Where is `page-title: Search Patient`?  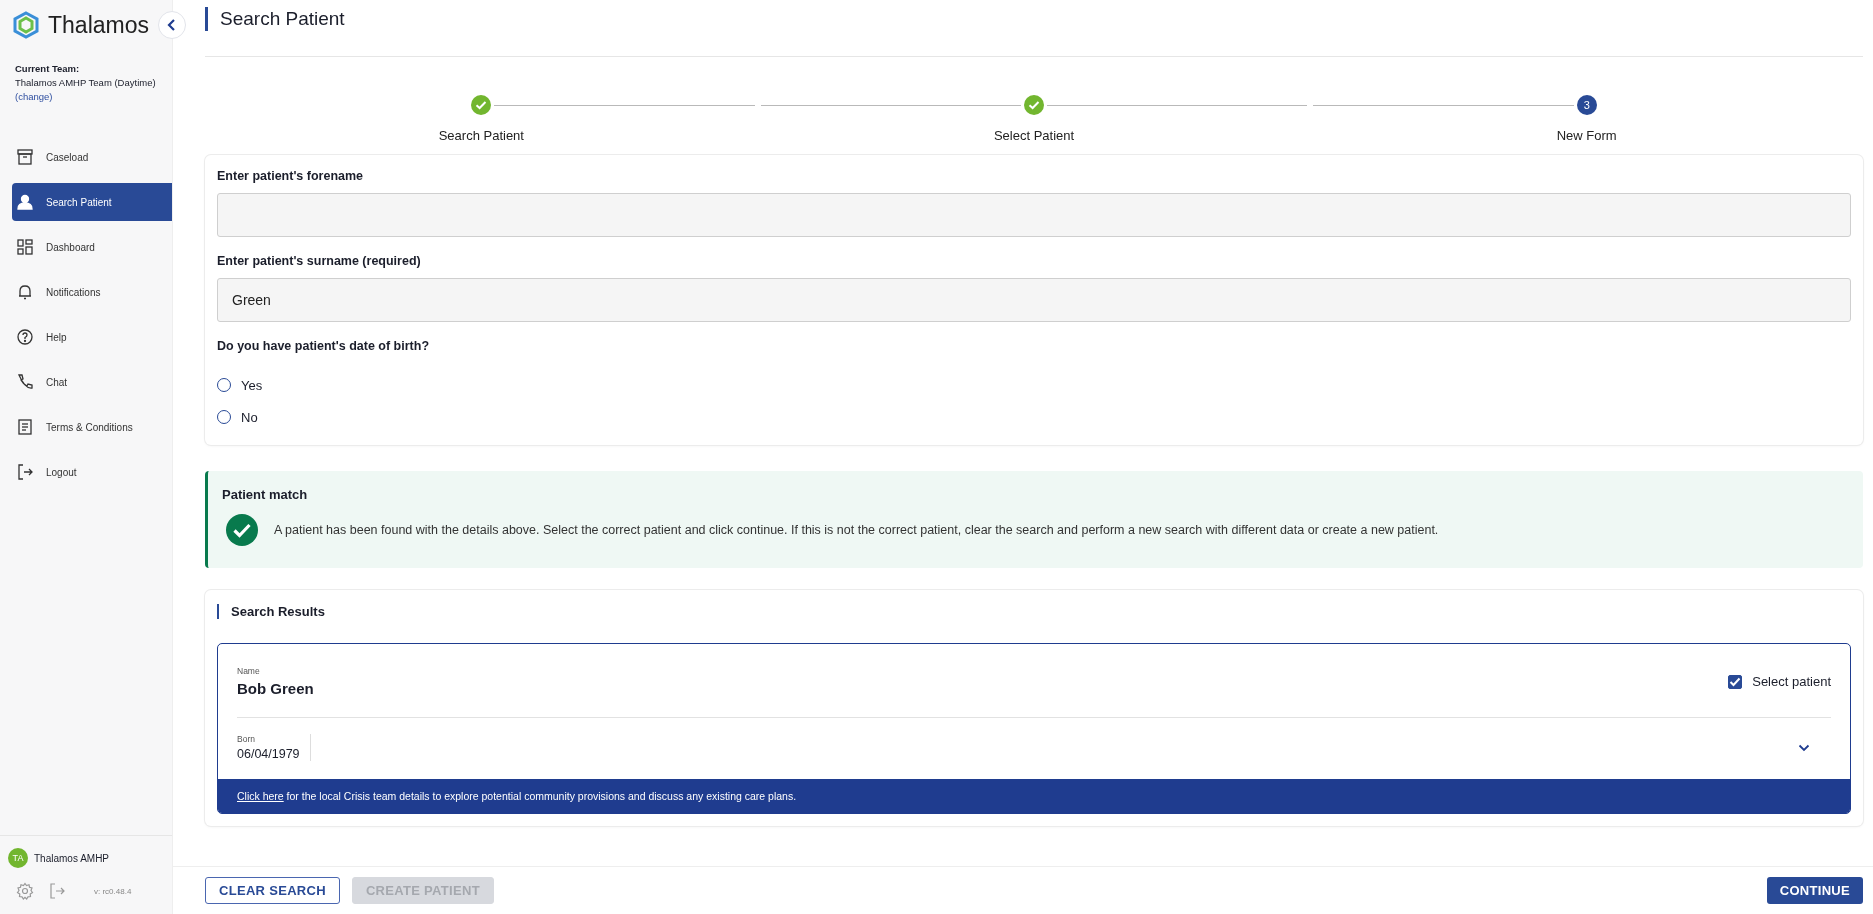
page-title: Search Patient is located at coordinates (275, 19).